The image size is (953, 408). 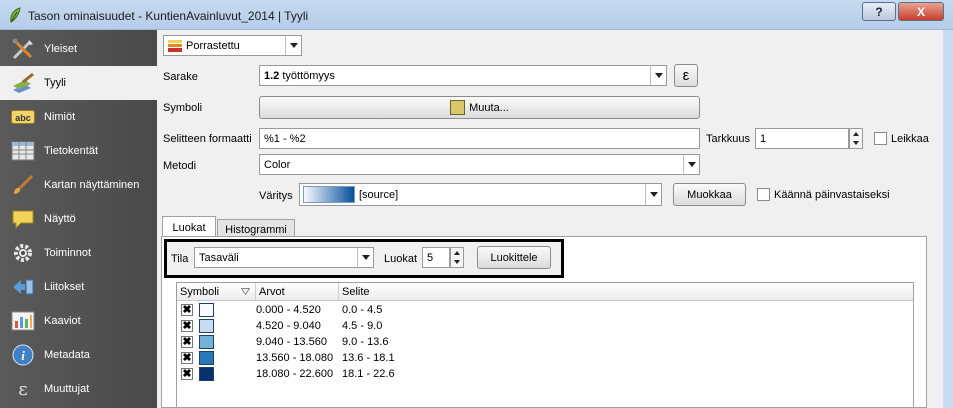 I want to click on symbol-label: Symboli, so click(x=183, y=108).